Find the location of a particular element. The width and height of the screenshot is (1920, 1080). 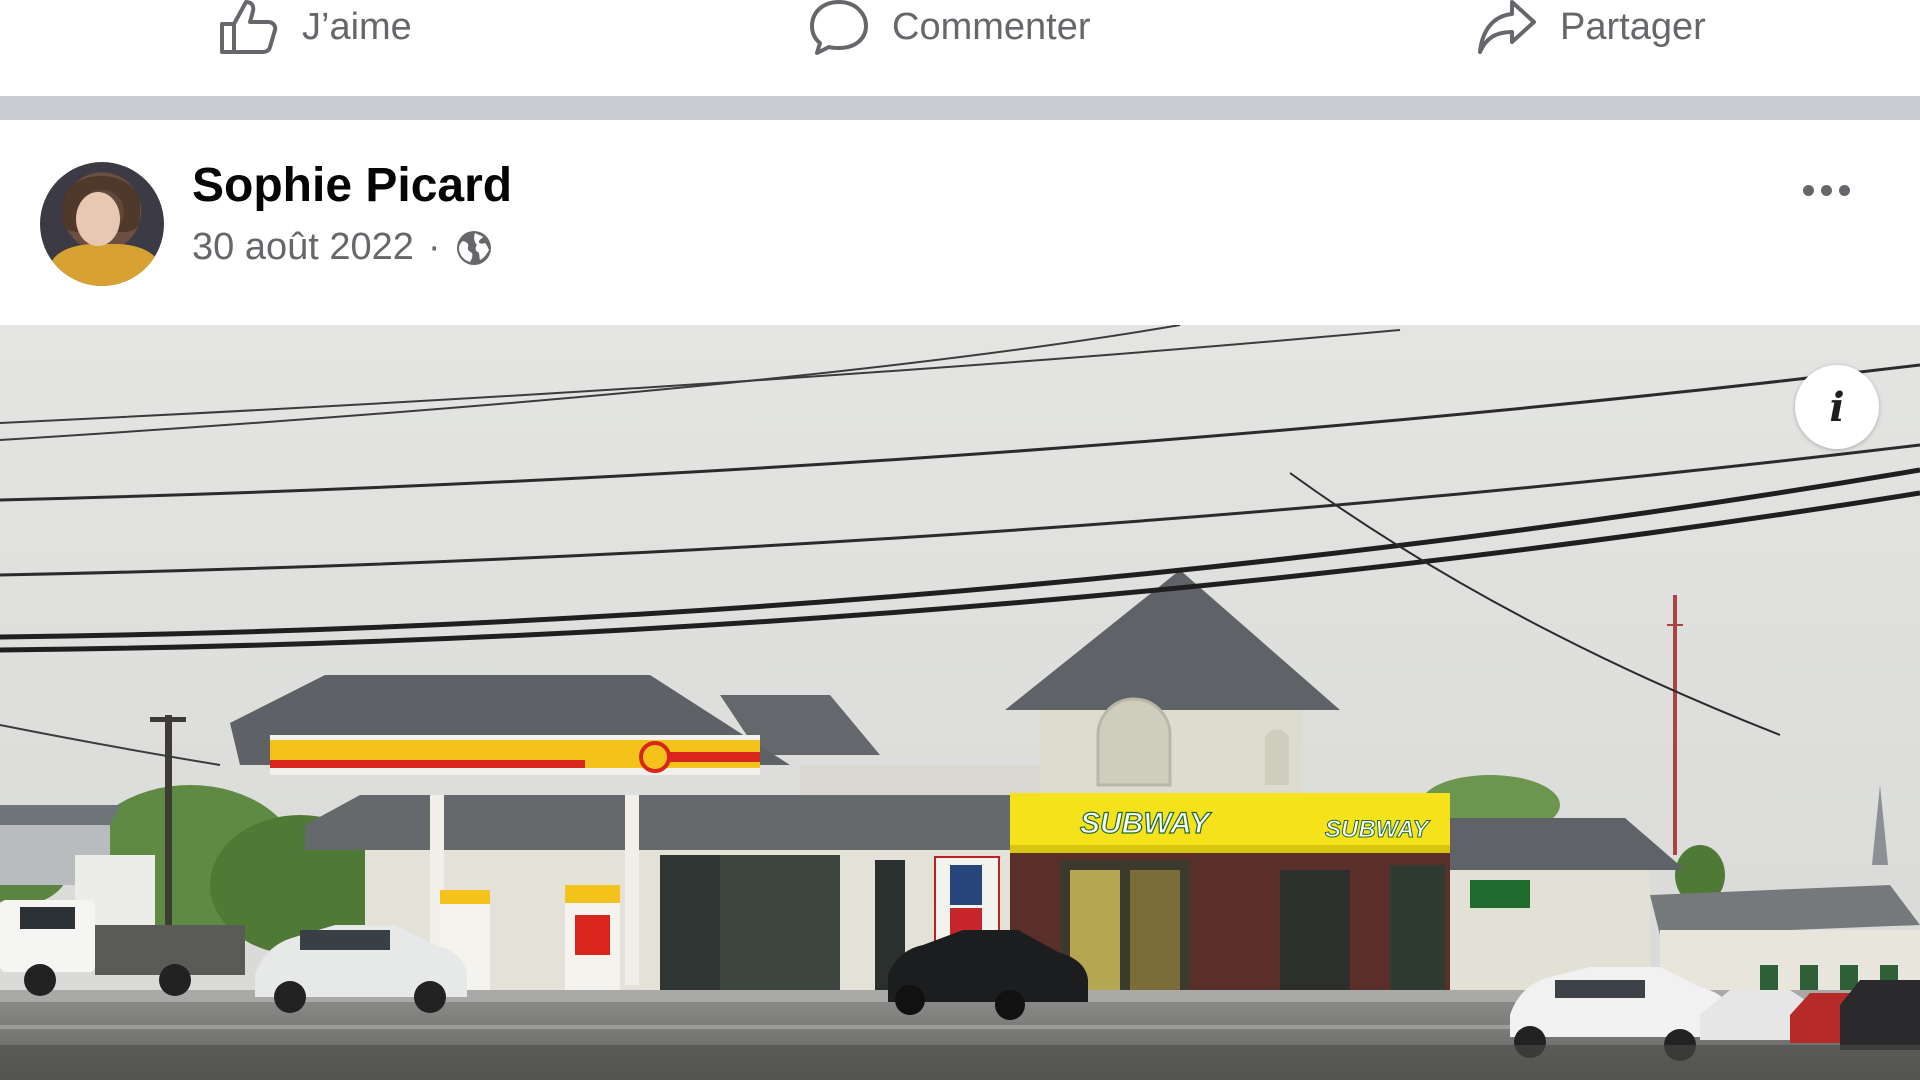

avatar-jacket is located at coordinates (105, 265).